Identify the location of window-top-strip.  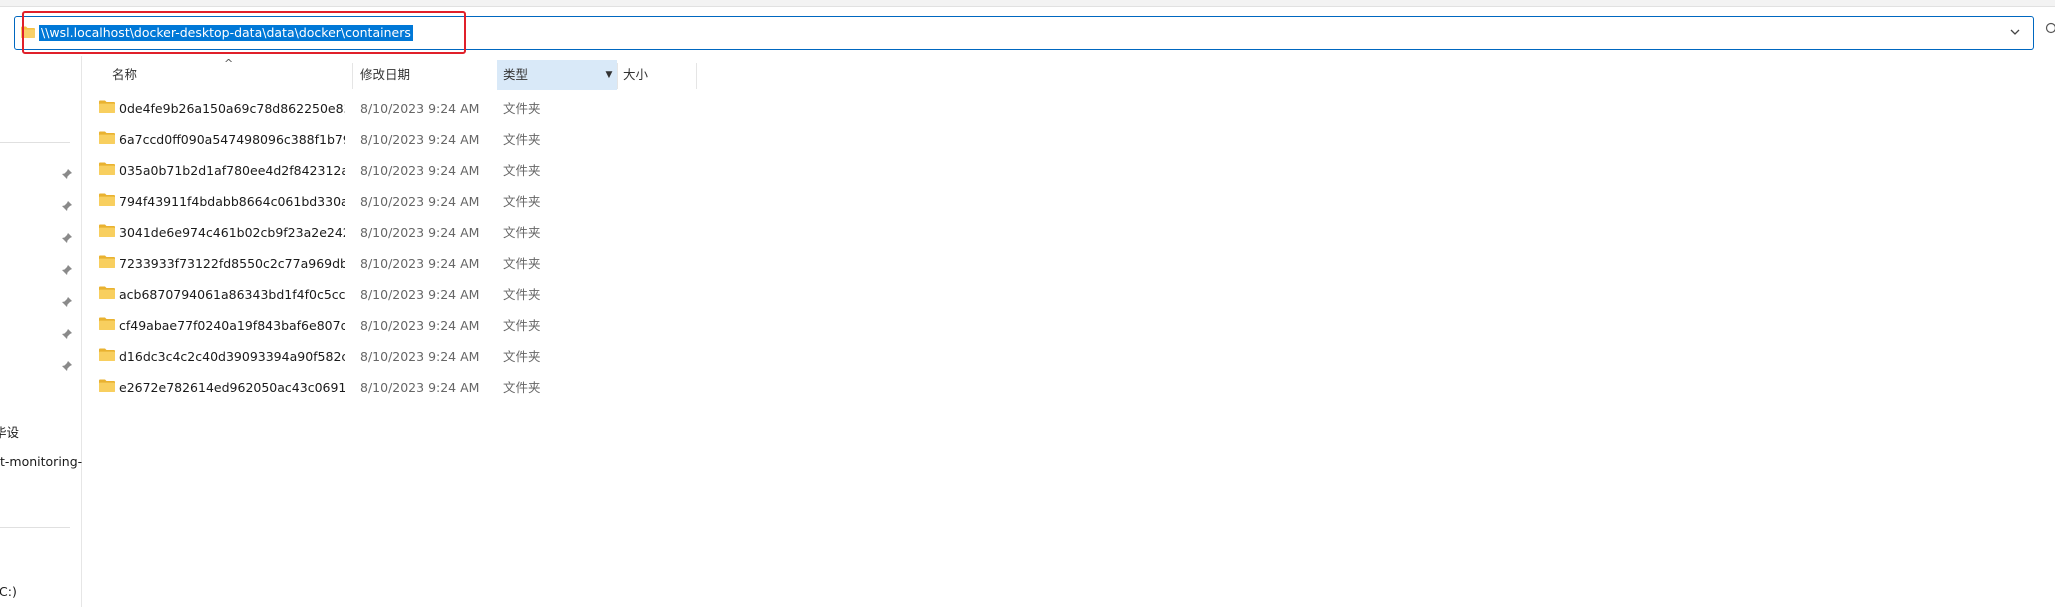
(1027, 3).